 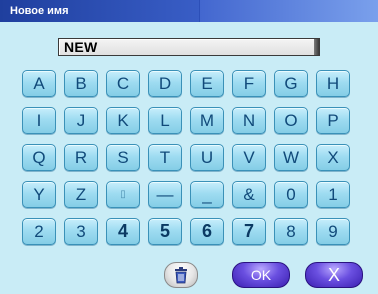 I want to click on name-input-value: NEW, so click(x=81, y=47).